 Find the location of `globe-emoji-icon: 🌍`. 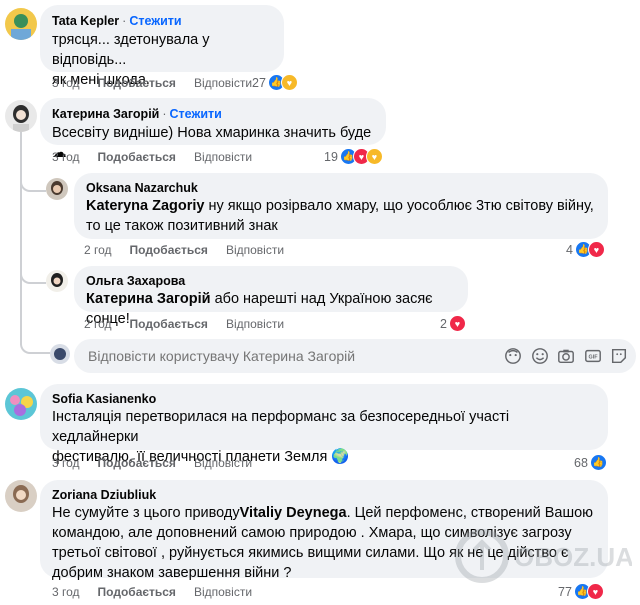

globe-emoji-icon: 🌍 is located at coordinates (340, 457).